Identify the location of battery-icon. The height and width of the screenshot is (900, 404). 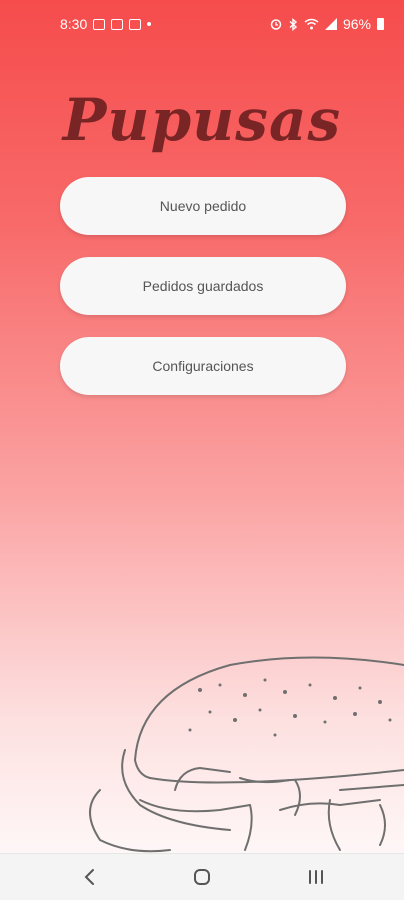
(380, 24).